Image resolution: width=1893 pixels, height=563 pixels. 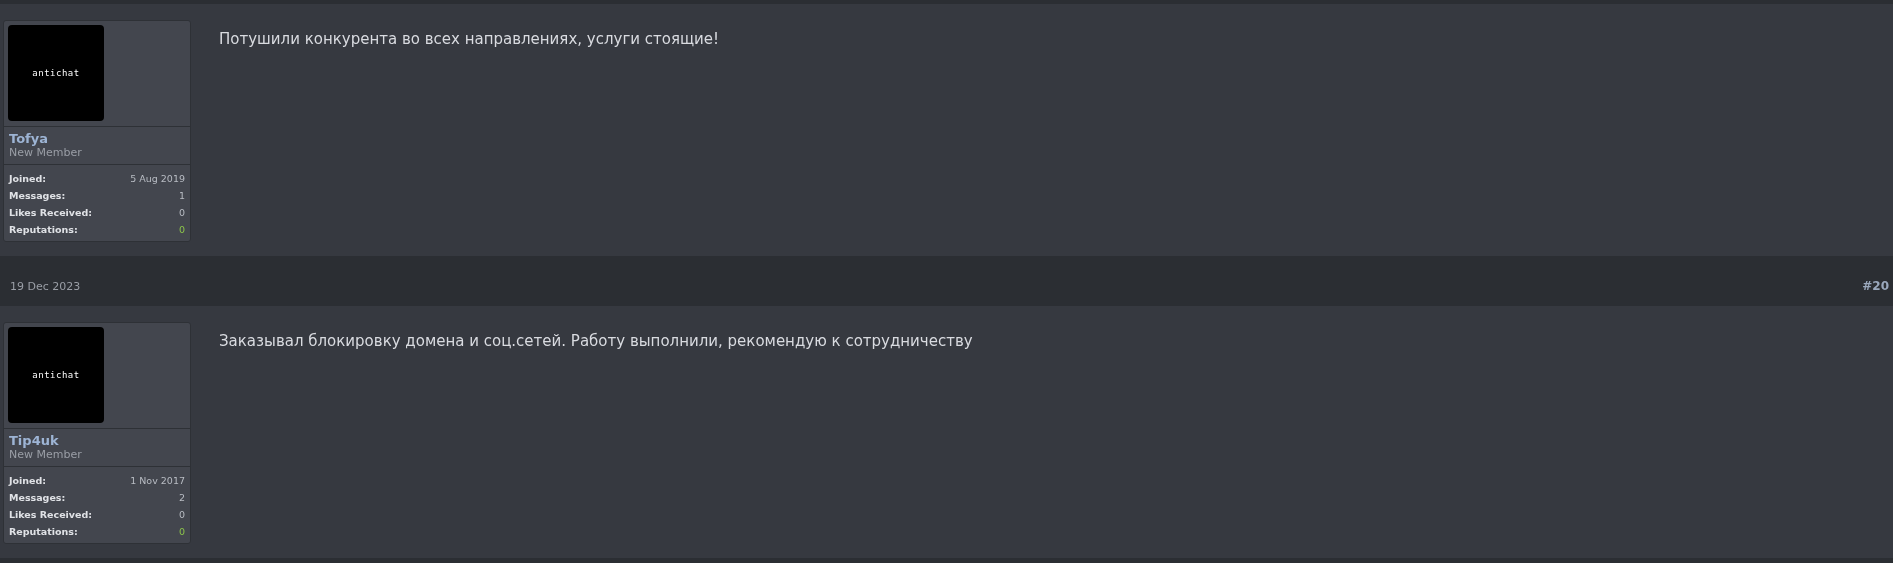 What do you see at coordinates (45, 281) in the screenshot?
I see `post-date: 19 Dec 2023` at bounding box center [45, 281].